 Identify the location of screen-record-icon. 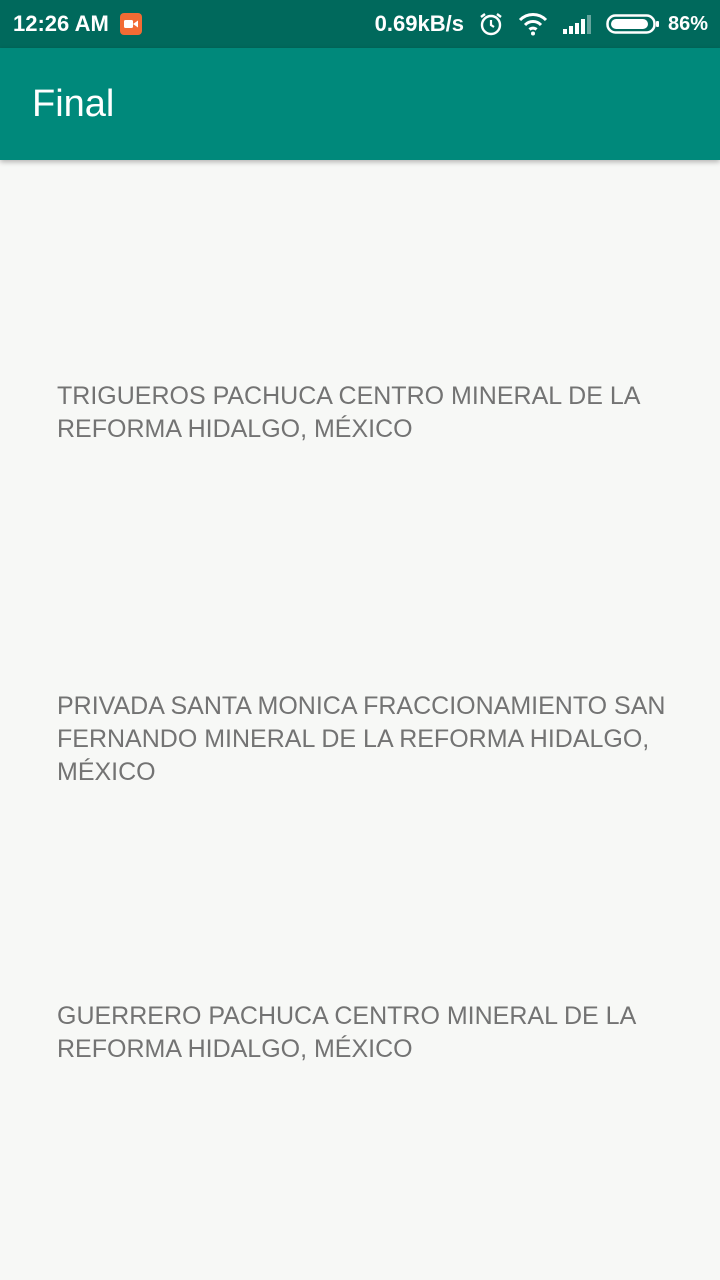
(130, 24).